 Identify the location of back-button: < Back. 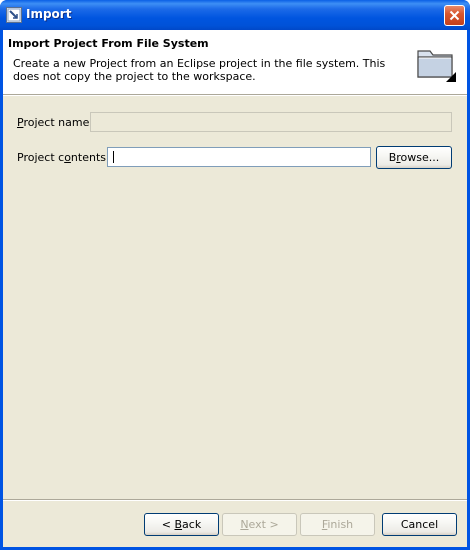
(181, 524).